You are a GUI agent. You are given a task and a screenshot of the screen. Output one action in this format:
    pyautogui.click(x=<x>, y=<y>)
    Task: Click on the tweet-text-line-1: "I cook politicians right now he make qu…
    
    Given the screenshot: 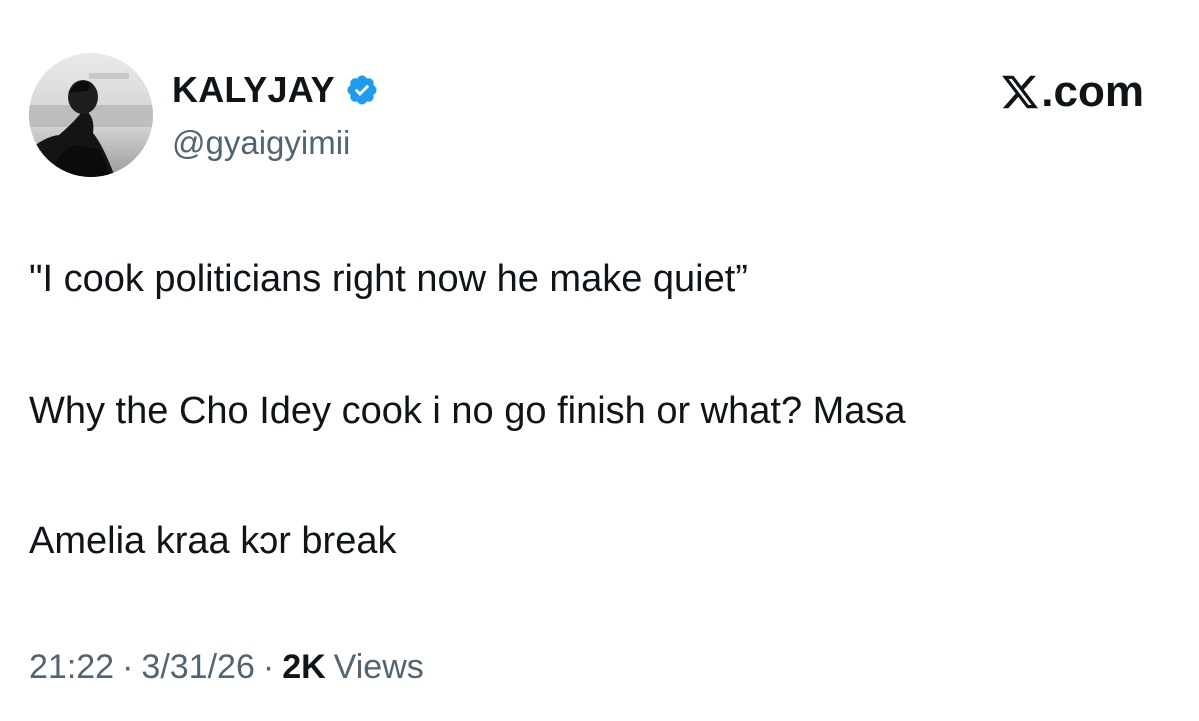 What is the action you would take?
    pyautogui.click(x=388, y=279)
    